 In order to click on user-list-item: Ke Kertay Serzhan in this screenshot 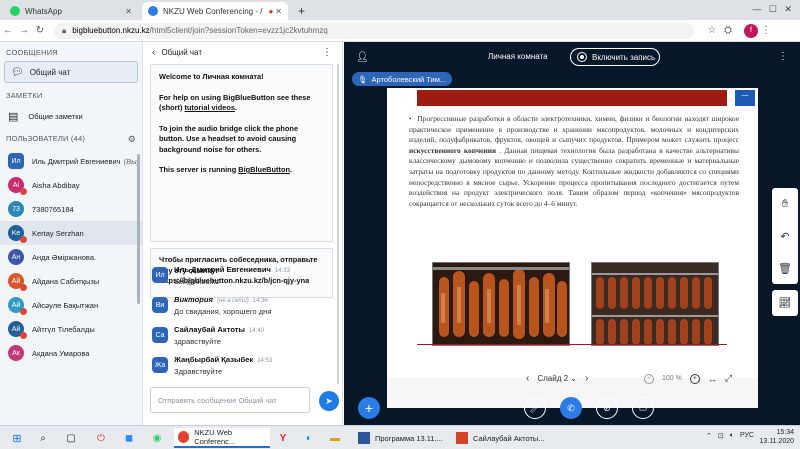, I will do `click(71, 233)`.